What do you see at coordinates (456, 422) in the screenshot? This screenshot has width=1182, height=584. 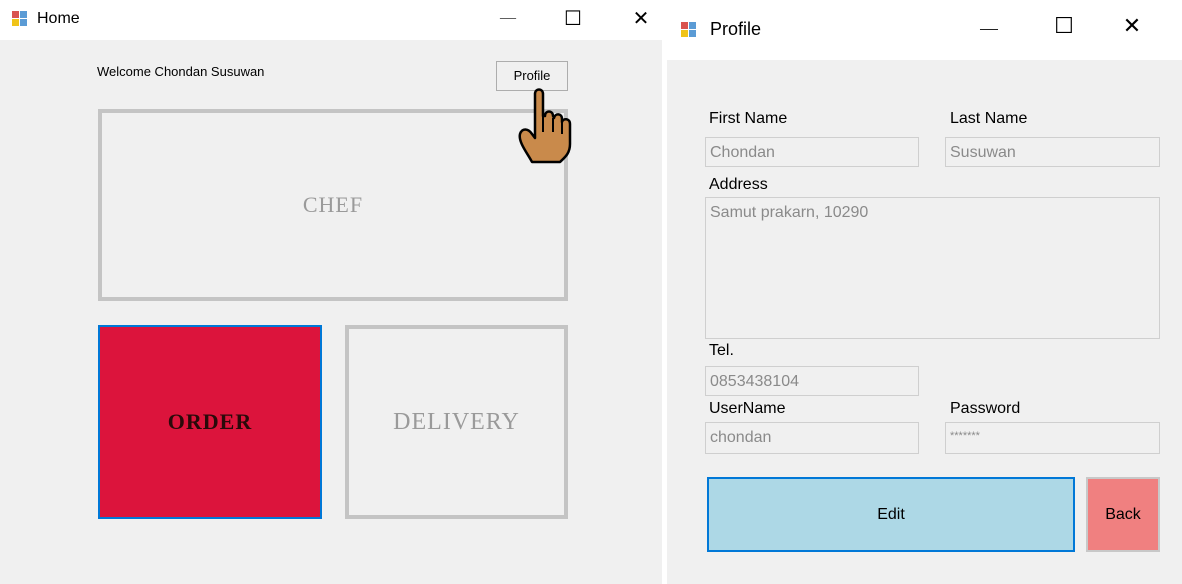 I see `delivery-tile: DELIVERY` at bounding box center [456, 422].